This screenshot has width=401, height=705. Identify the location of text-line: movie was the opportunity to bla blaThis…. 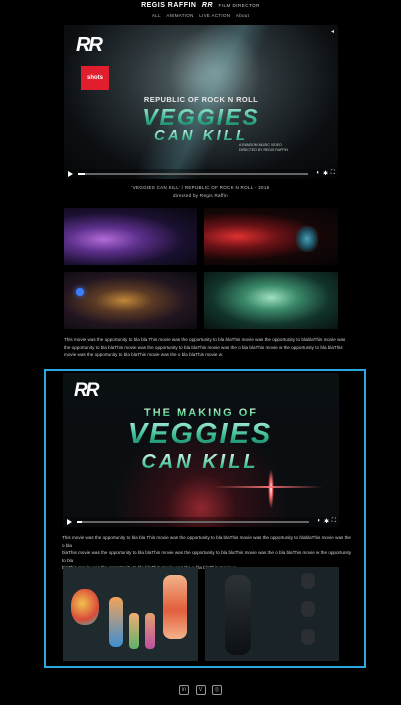
(144, 354).